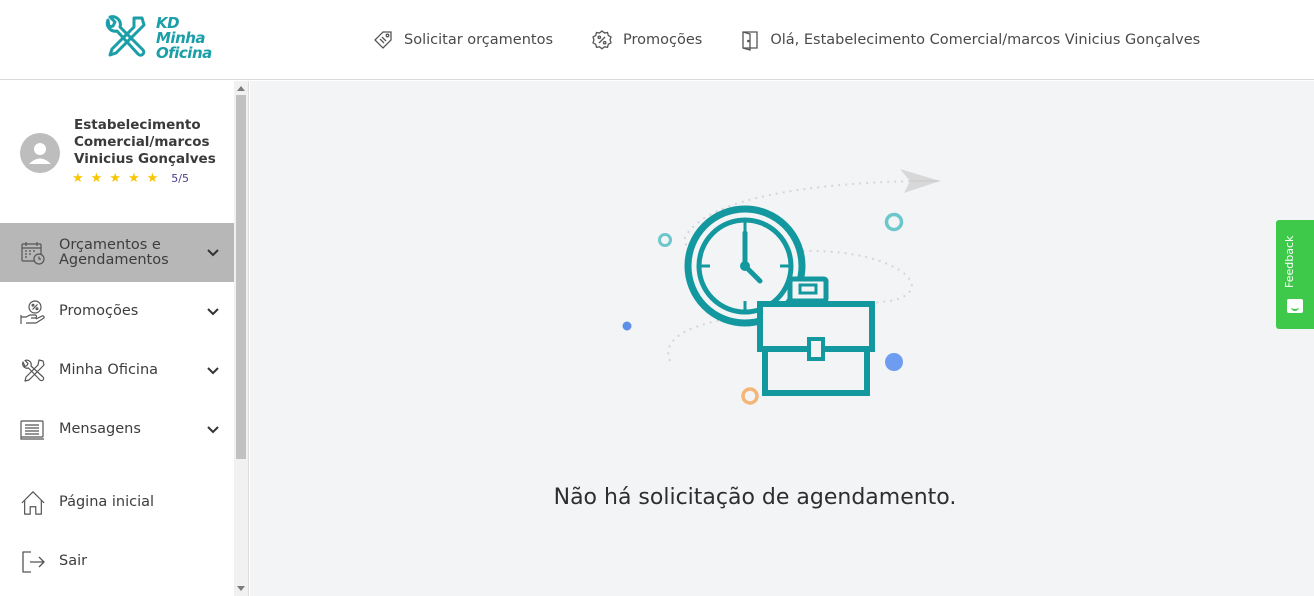 Image resolution: width=1314 pixels, height=596 pixels. What do you see at coordinates (114, 252) in the screenshot?
I see `sidebar-item-label: Orçamentos e Agendamentos` at bounding box center [114, 252].